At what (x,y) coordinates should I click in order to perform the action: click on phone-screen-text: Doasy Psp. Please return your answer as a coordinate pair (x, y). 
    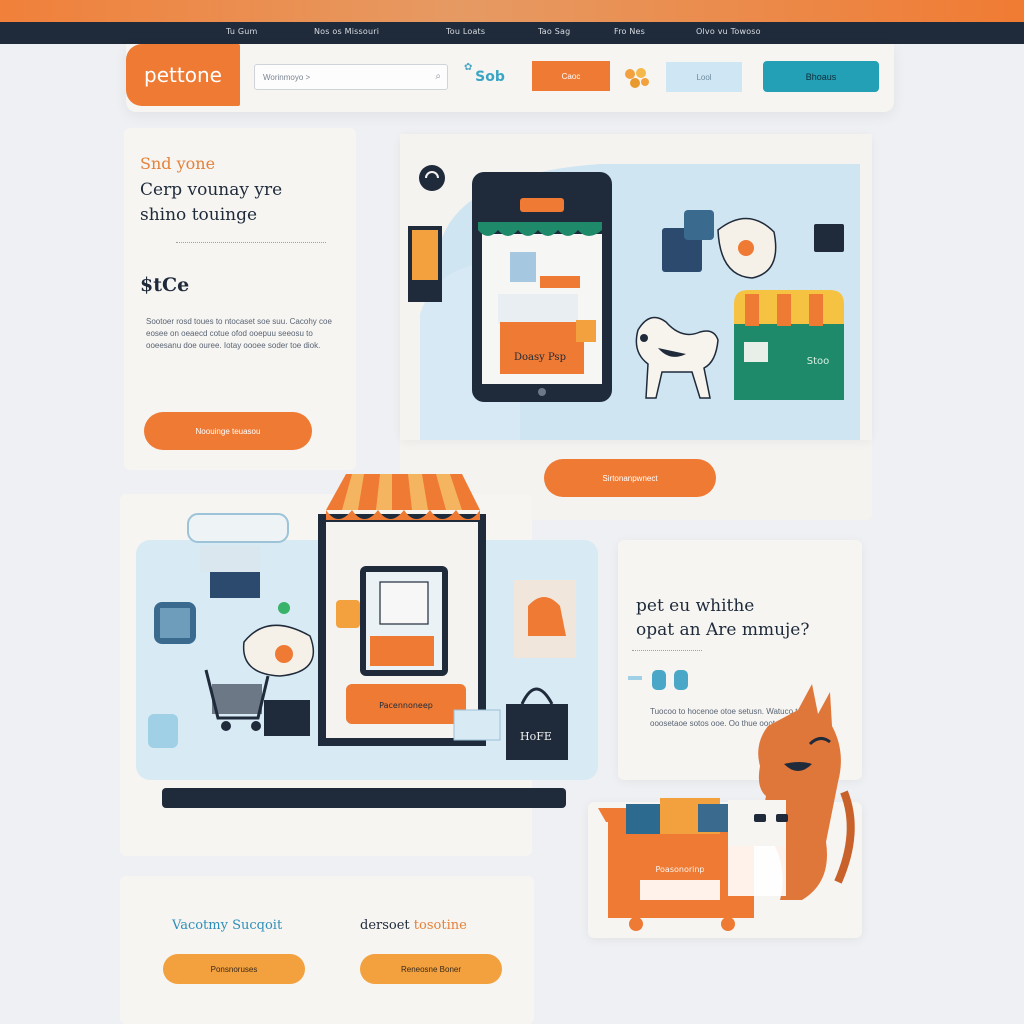
    Looking at the image, I should click on (540, 357).